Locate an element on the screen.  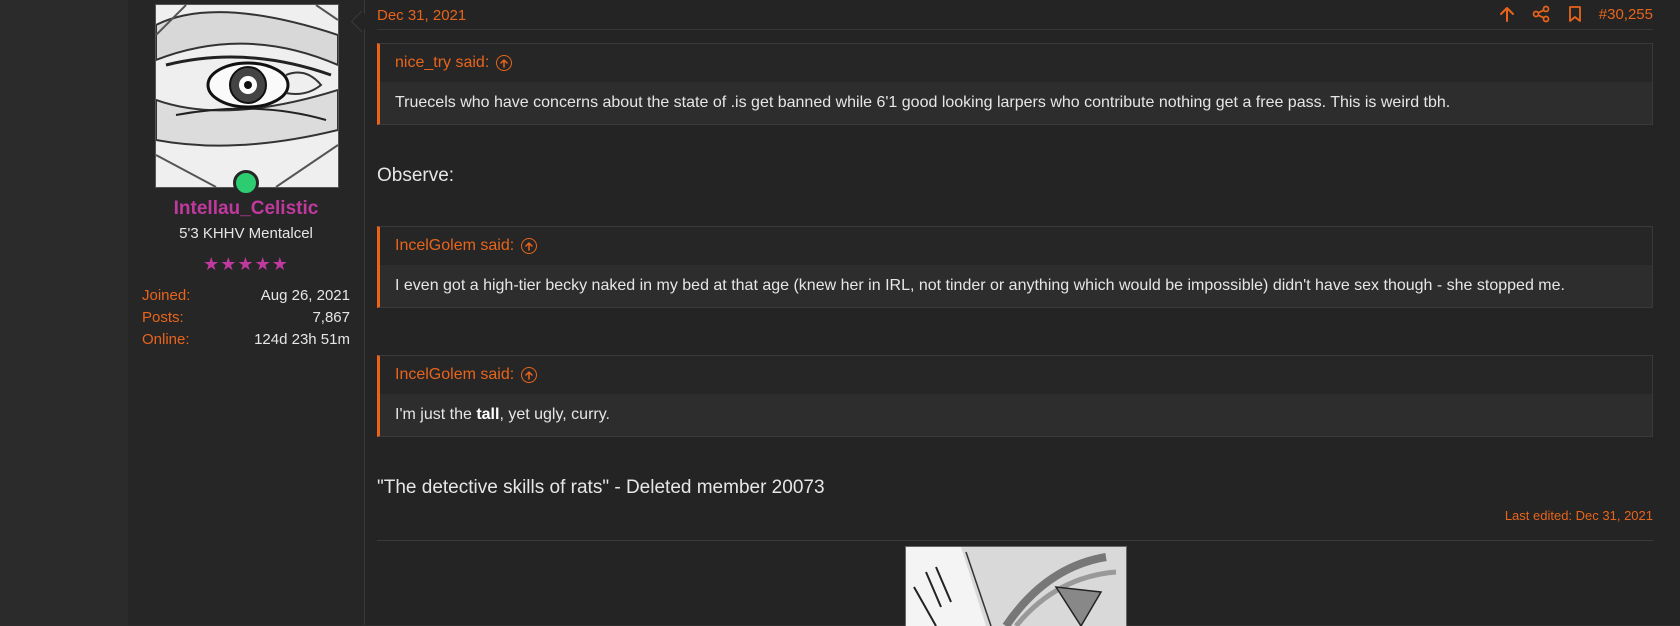
quote-text-before: I'm just the is located at coordinates (436, 414).